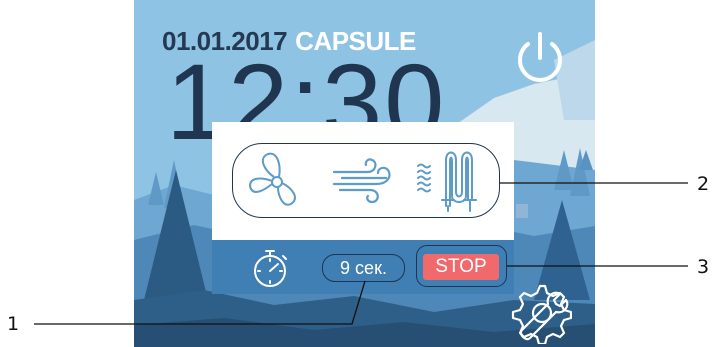 The width and height of the screenshot is (715, 347). What do you see at coordinates (540, 314) in the screenshot?
I see `settings-gear-wrench-icon` at bounding box center [540, 314].